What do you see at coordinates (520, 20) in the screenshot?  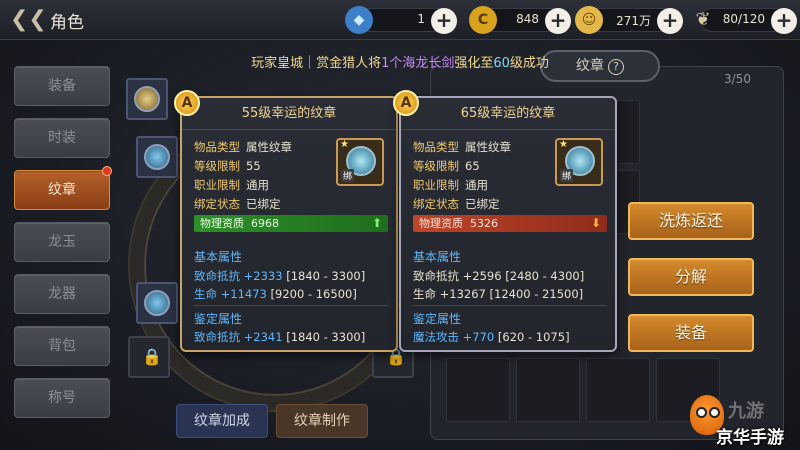 I see `coin-c-resource: C 848 +` at bounding box center [520, 20].